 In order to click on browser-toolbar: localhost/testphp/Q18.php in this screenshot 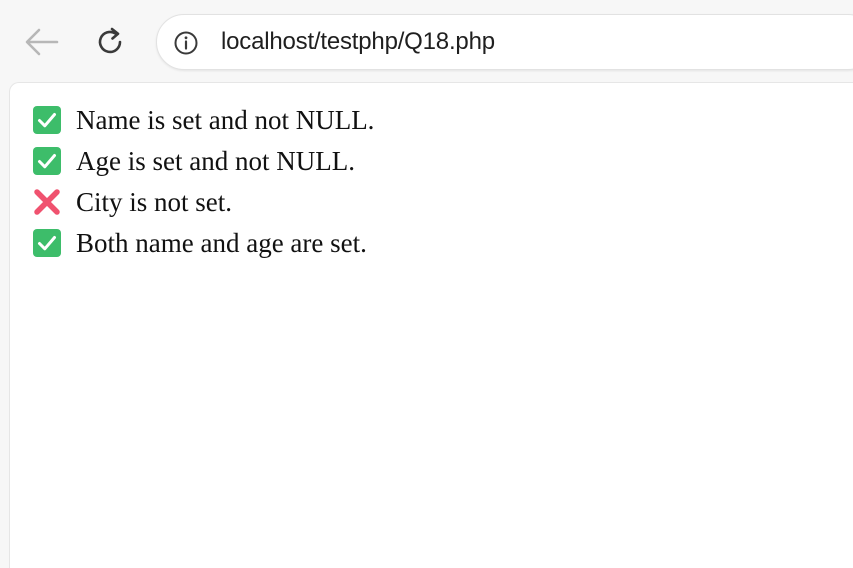, I will do `click(426, 42)`.